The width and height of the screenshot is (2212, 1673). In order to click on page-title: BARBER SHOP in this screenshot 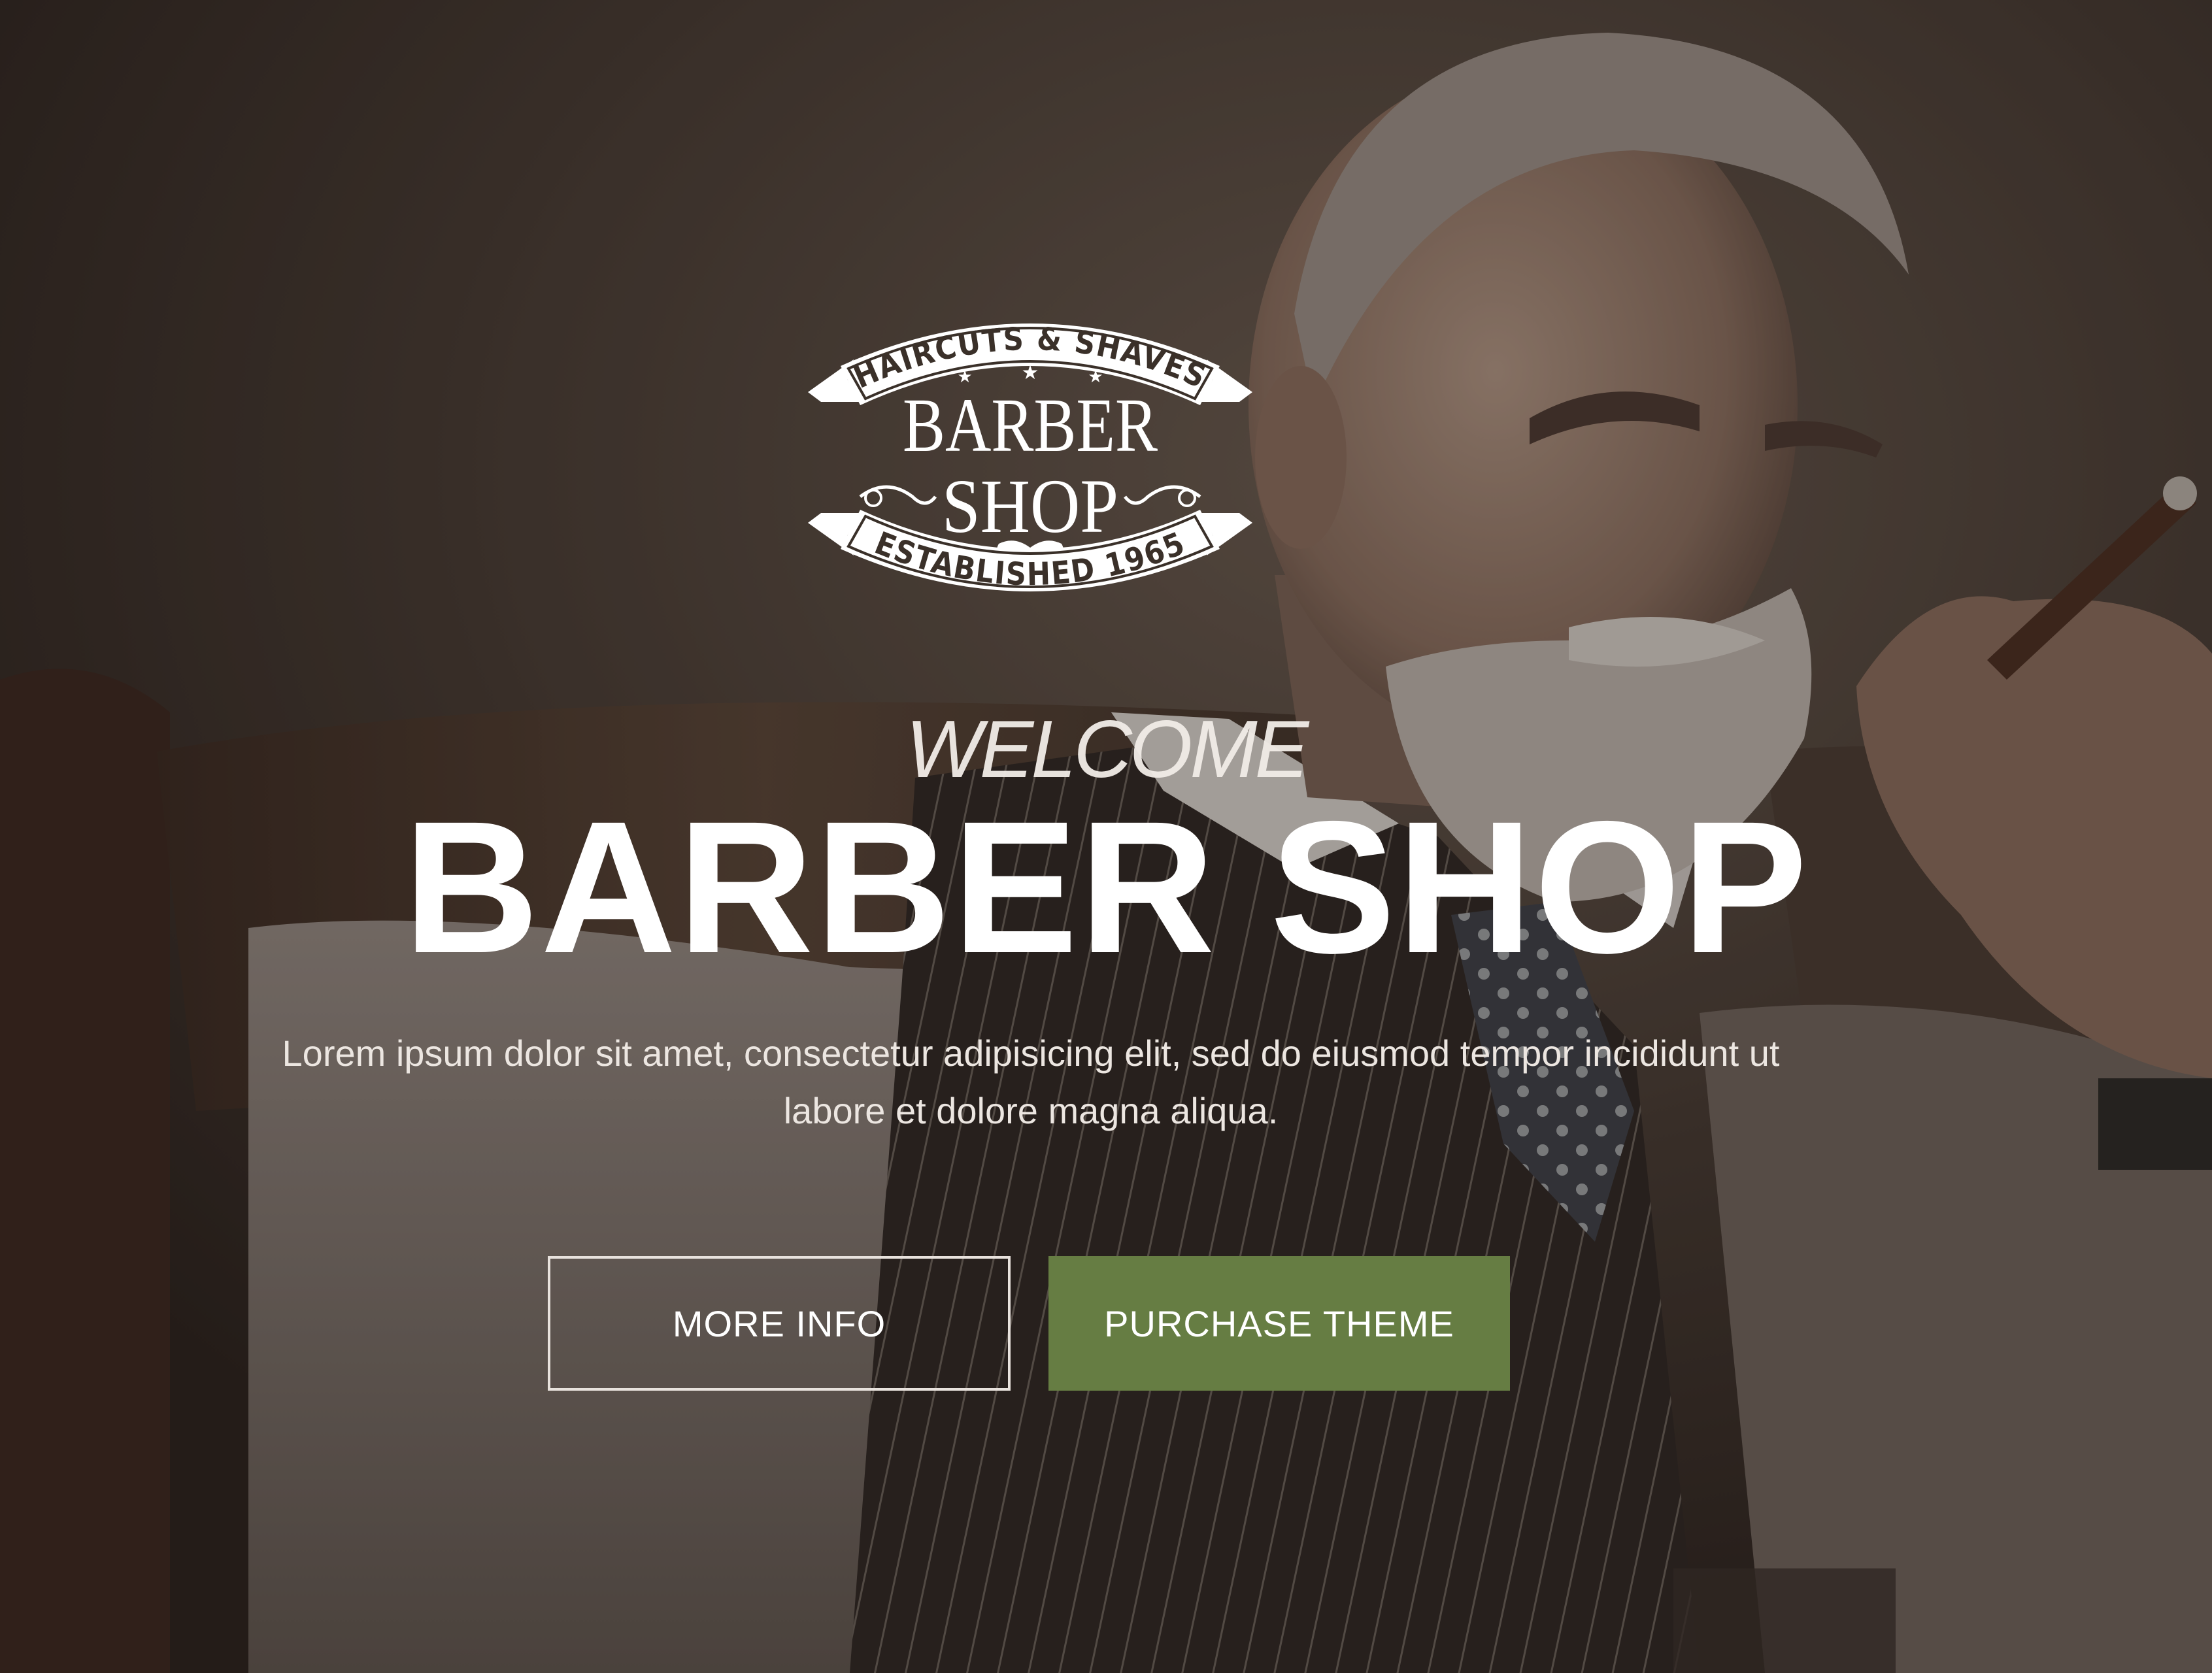, I will do `click(1106, 888)`.